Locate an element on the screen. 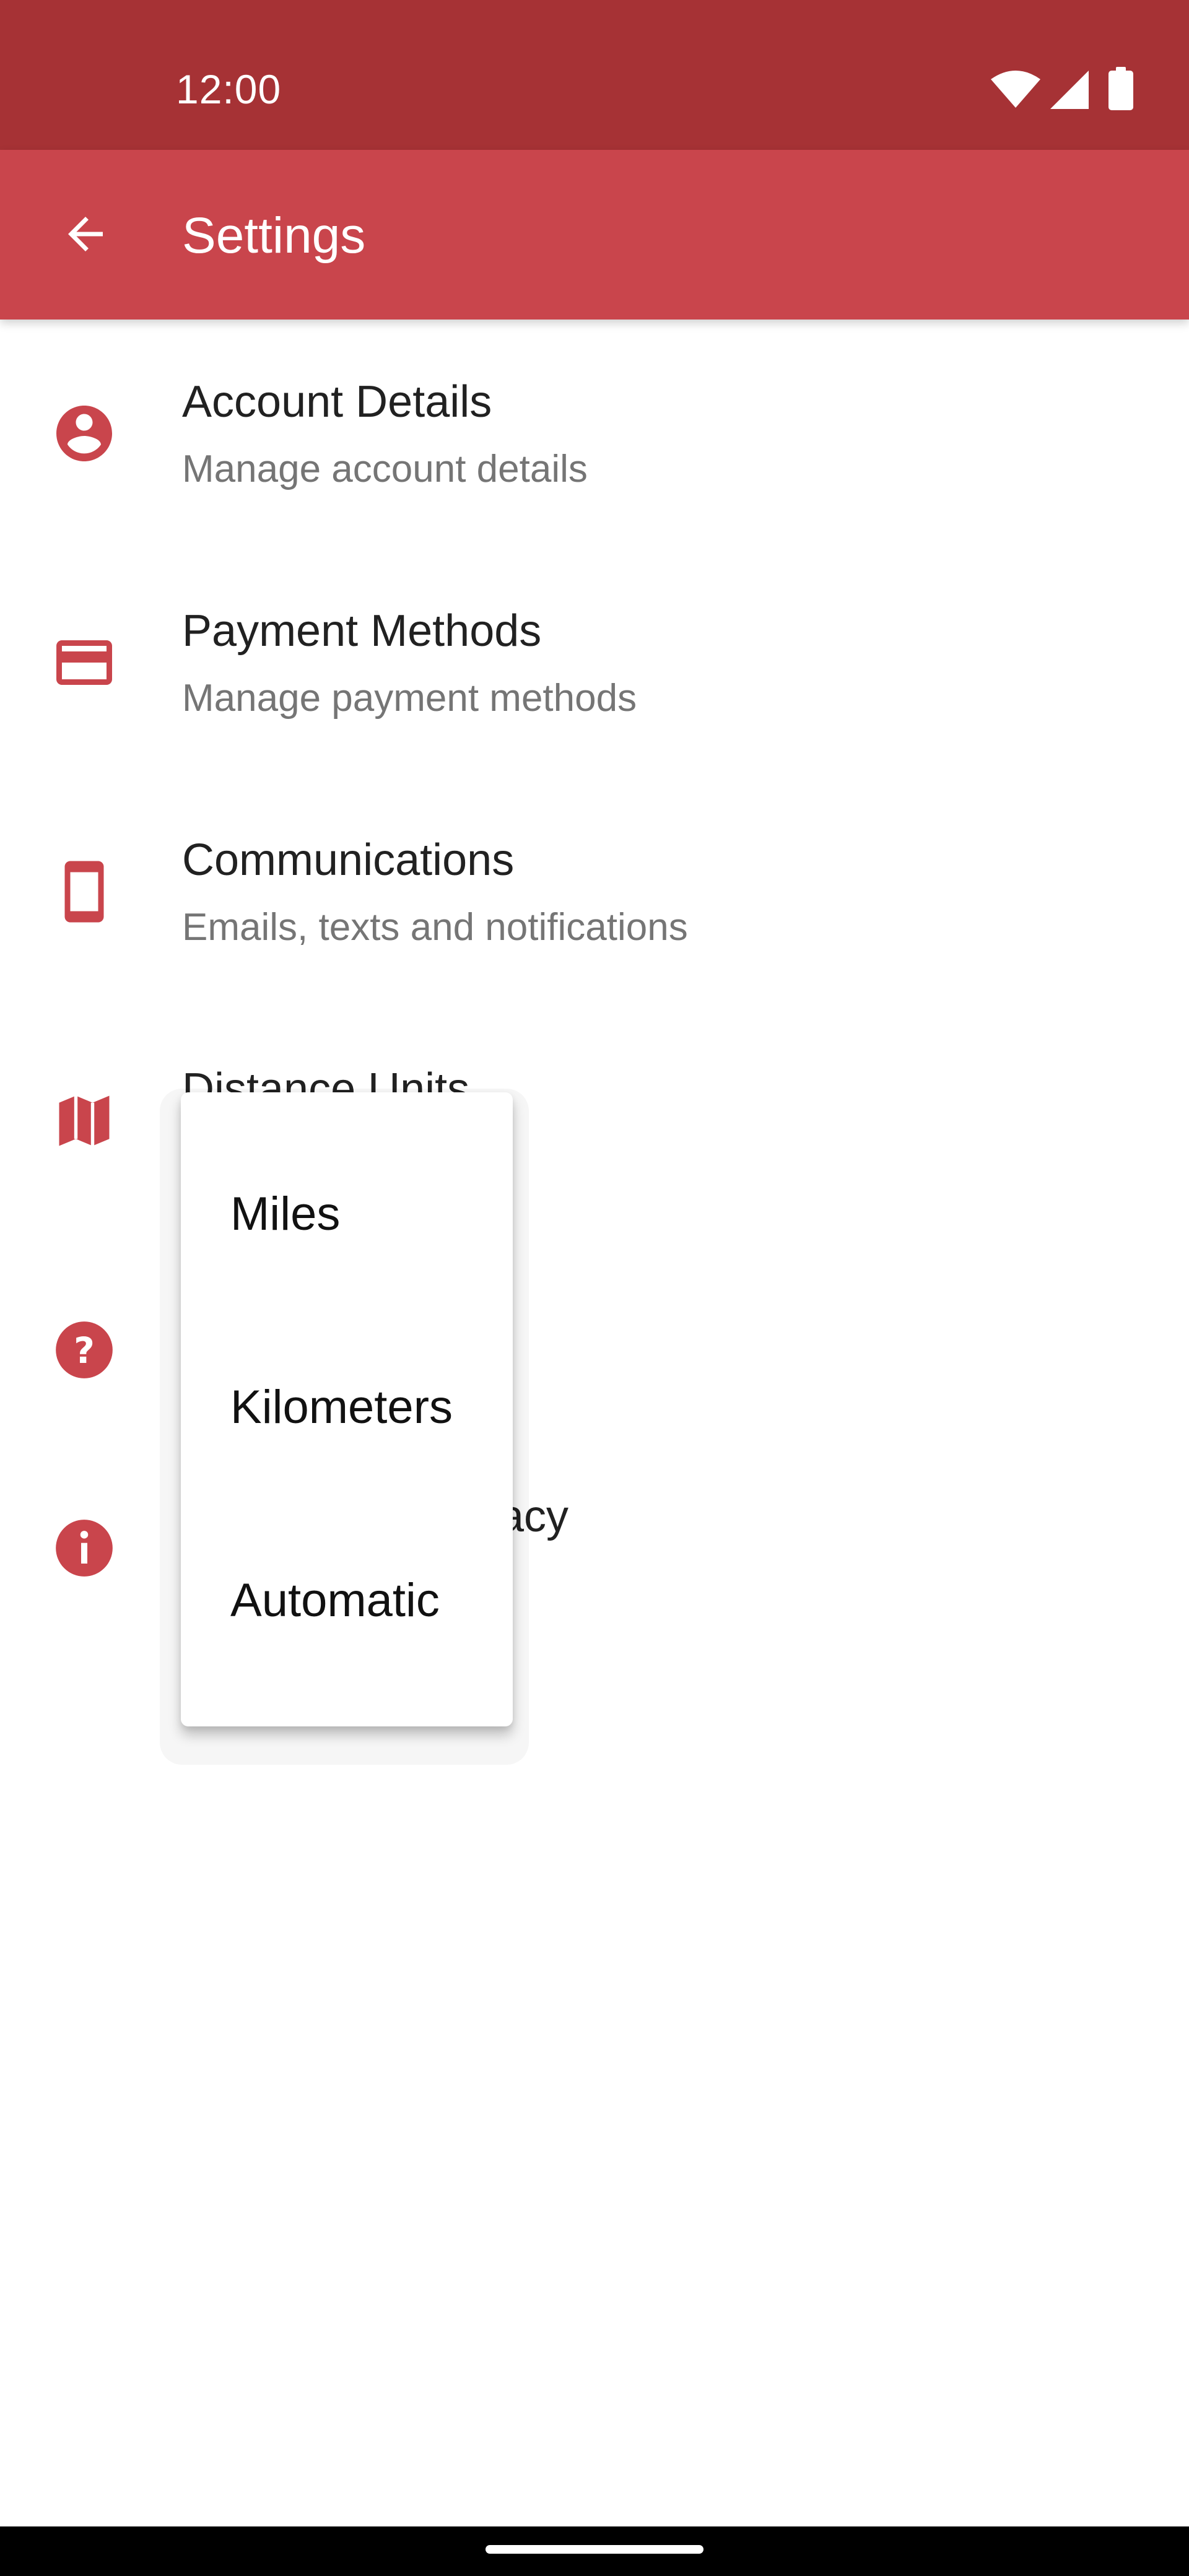 Image resolution: width=1189 pixels, height=2576 pixels. battery-icon is located at coordinates (1120, 88).